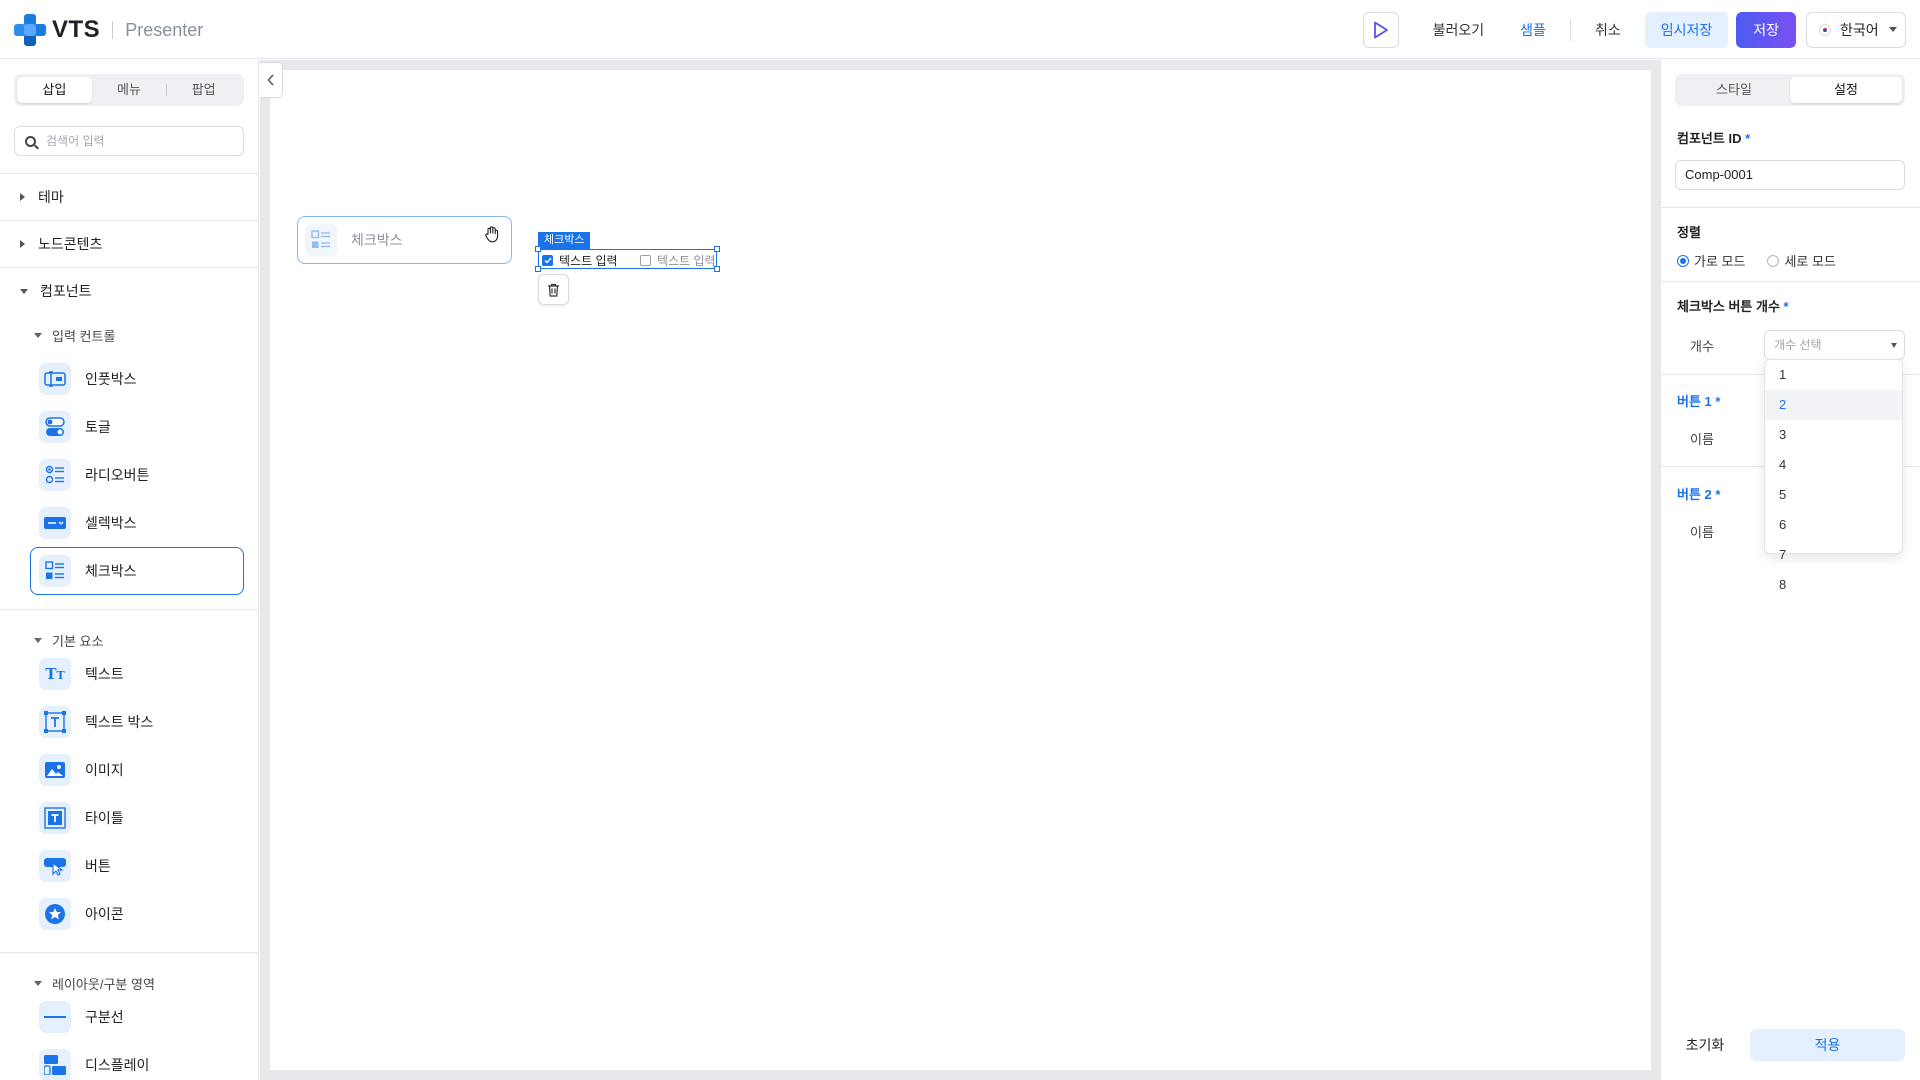 Image resolution: width=1920 pixels, height=1080 pixels. Describe the element at coordinates (113, 30) in the screenshot. I see `logo-divider` at that location.